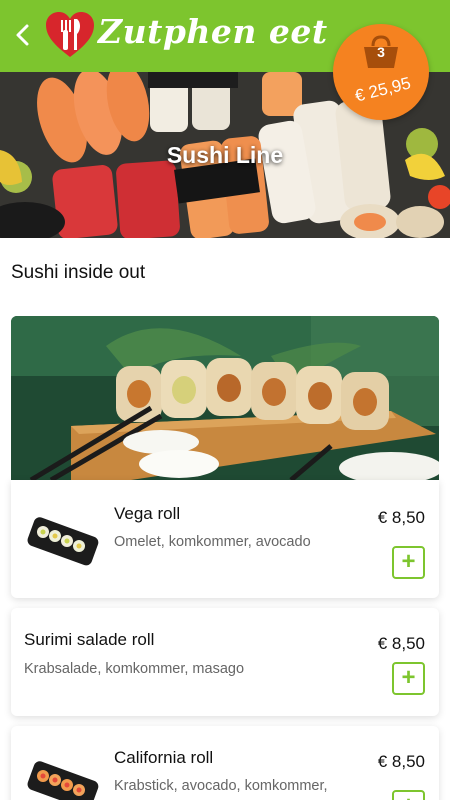 Image resolution: width=450 pixels, height=800 pixels. Describe the element at coordinates (225, 155) in the screenshot. I see `hero-title: Sushi Line` at that location.